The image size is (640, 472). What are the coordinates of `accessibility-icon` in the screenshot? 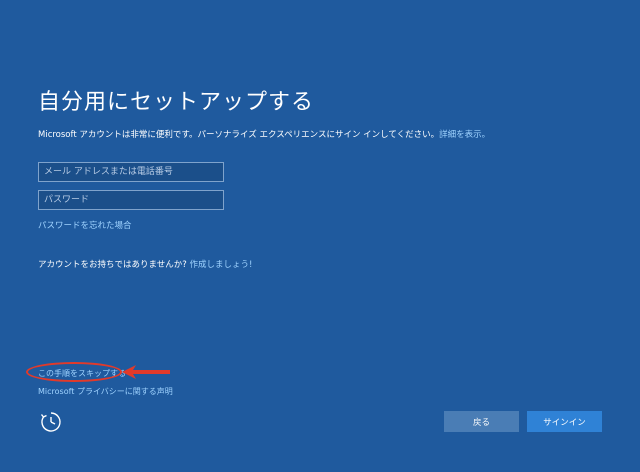 It's located at (51, 422).